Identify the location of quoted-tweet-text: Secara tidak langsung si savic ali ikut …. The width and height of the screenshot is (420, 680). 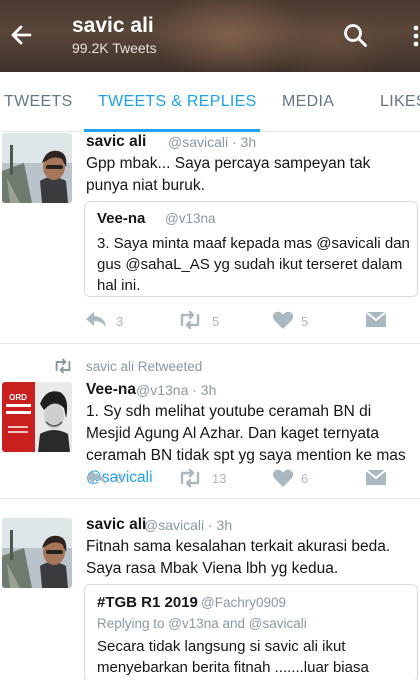
(233, 657).